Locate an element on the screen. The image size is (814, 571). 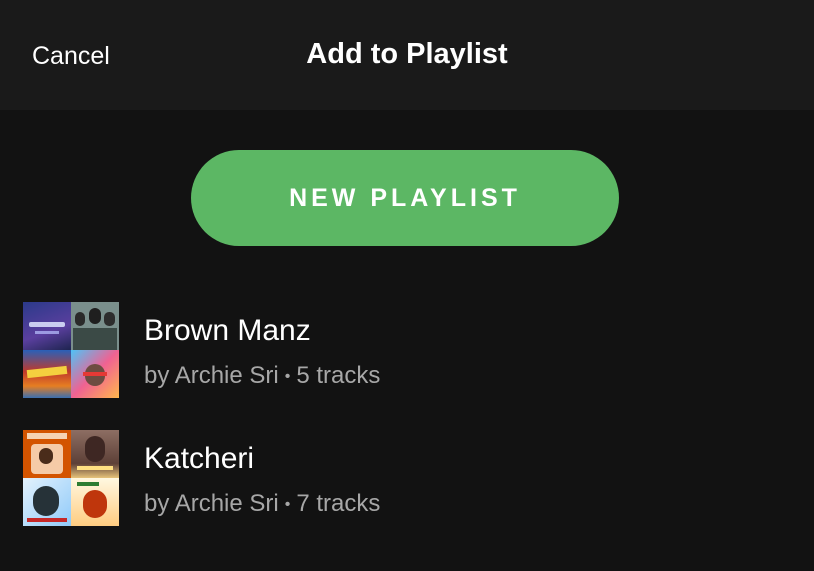
playlist-meta: by Archie Sri • 5 tracks is located at coordinates (262, 376).